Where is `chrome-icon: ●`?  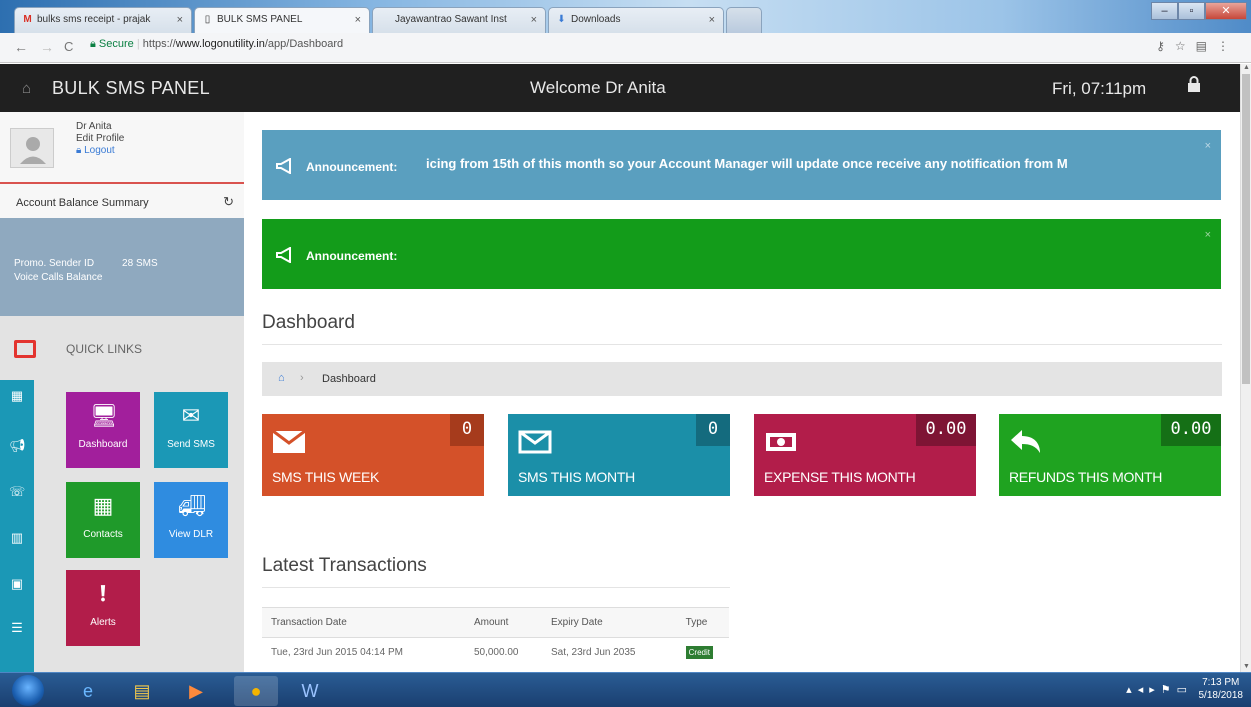
chrome-icon: ● is located at coordinates (256, 691).